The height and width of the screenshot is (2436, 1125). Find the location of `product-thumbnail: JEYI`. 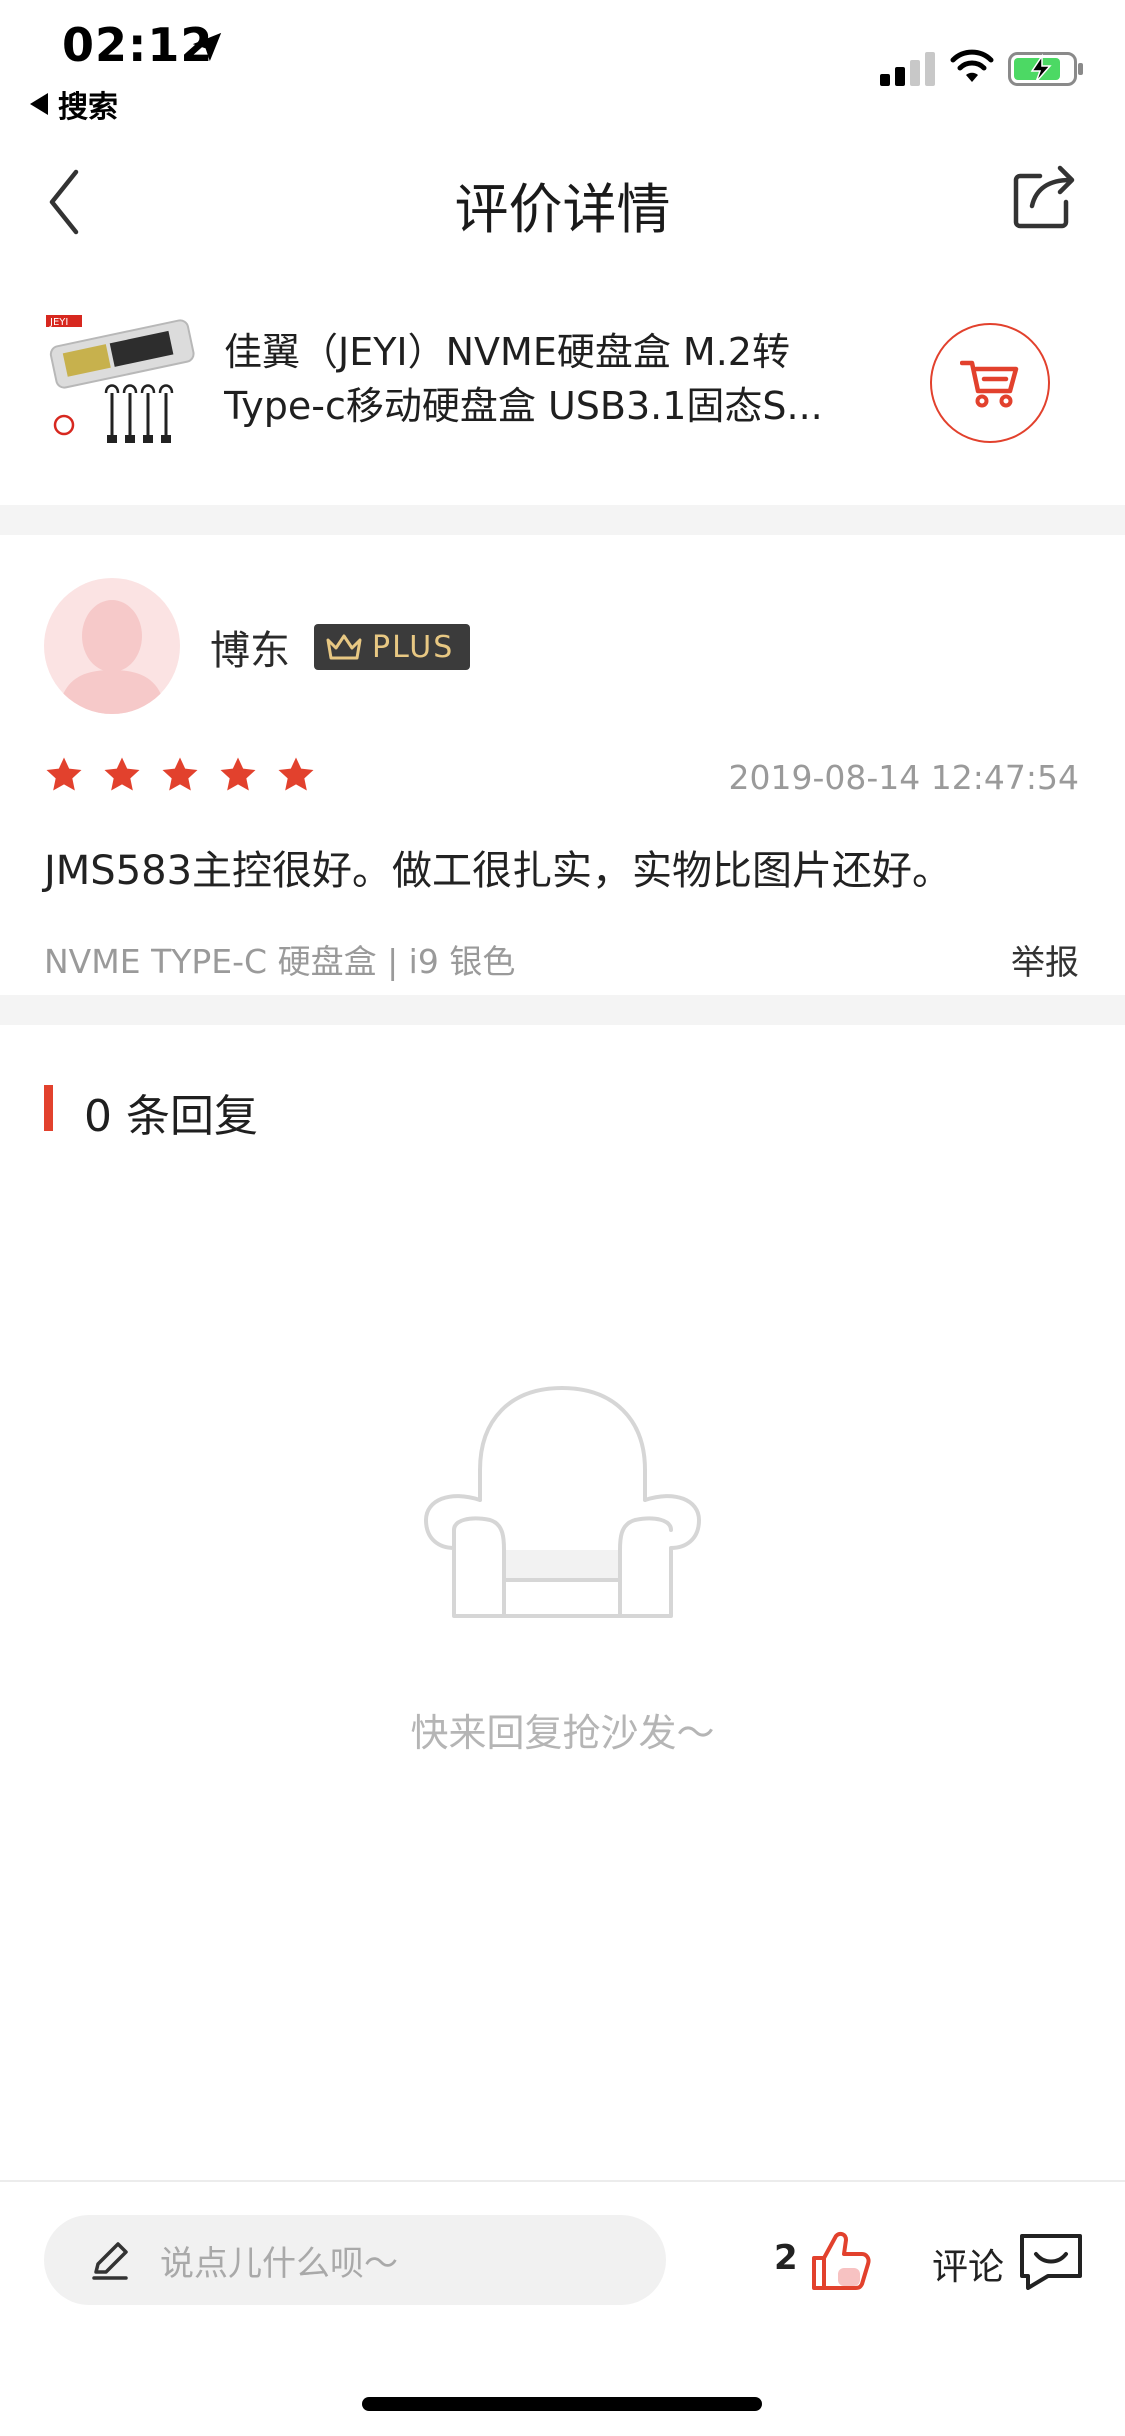

product-thumbnail: JEYI is located at coordinates (120, 379).